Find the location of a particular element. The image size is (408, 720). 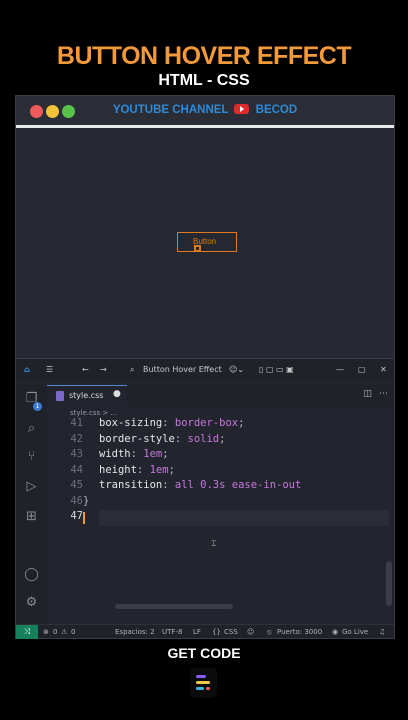

editor-tabs: style.css ● ◫ ⋯ is located at coordinates (220, 396).